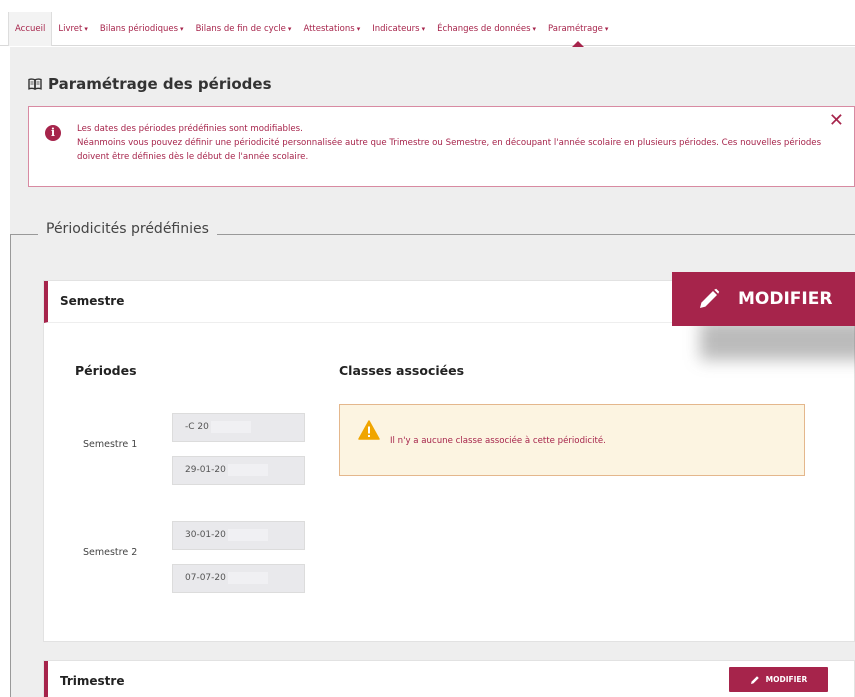 The height and width of the screenshot is (697, 855). I want to click on close-icon: ✕, so click(836, 121).